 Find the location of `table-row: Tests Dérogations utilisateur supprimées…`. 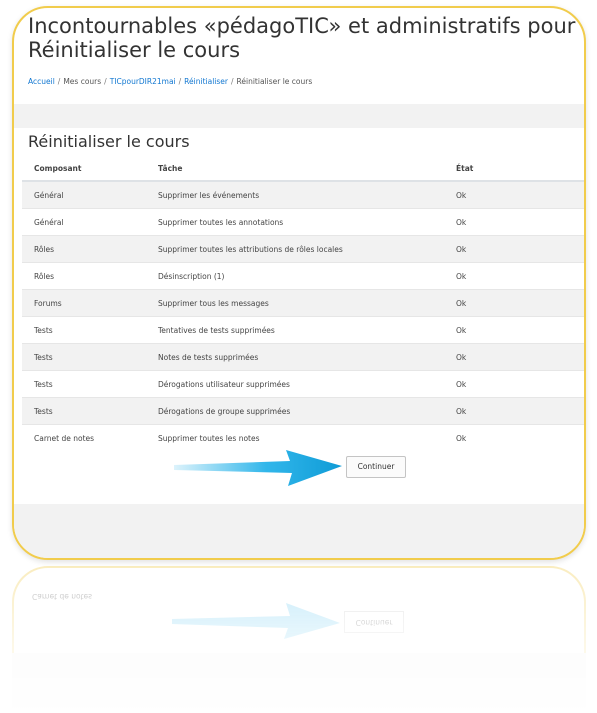

table-row: Tests Dérogations utilisateur supprimées… is located at coordinates (303, 384).